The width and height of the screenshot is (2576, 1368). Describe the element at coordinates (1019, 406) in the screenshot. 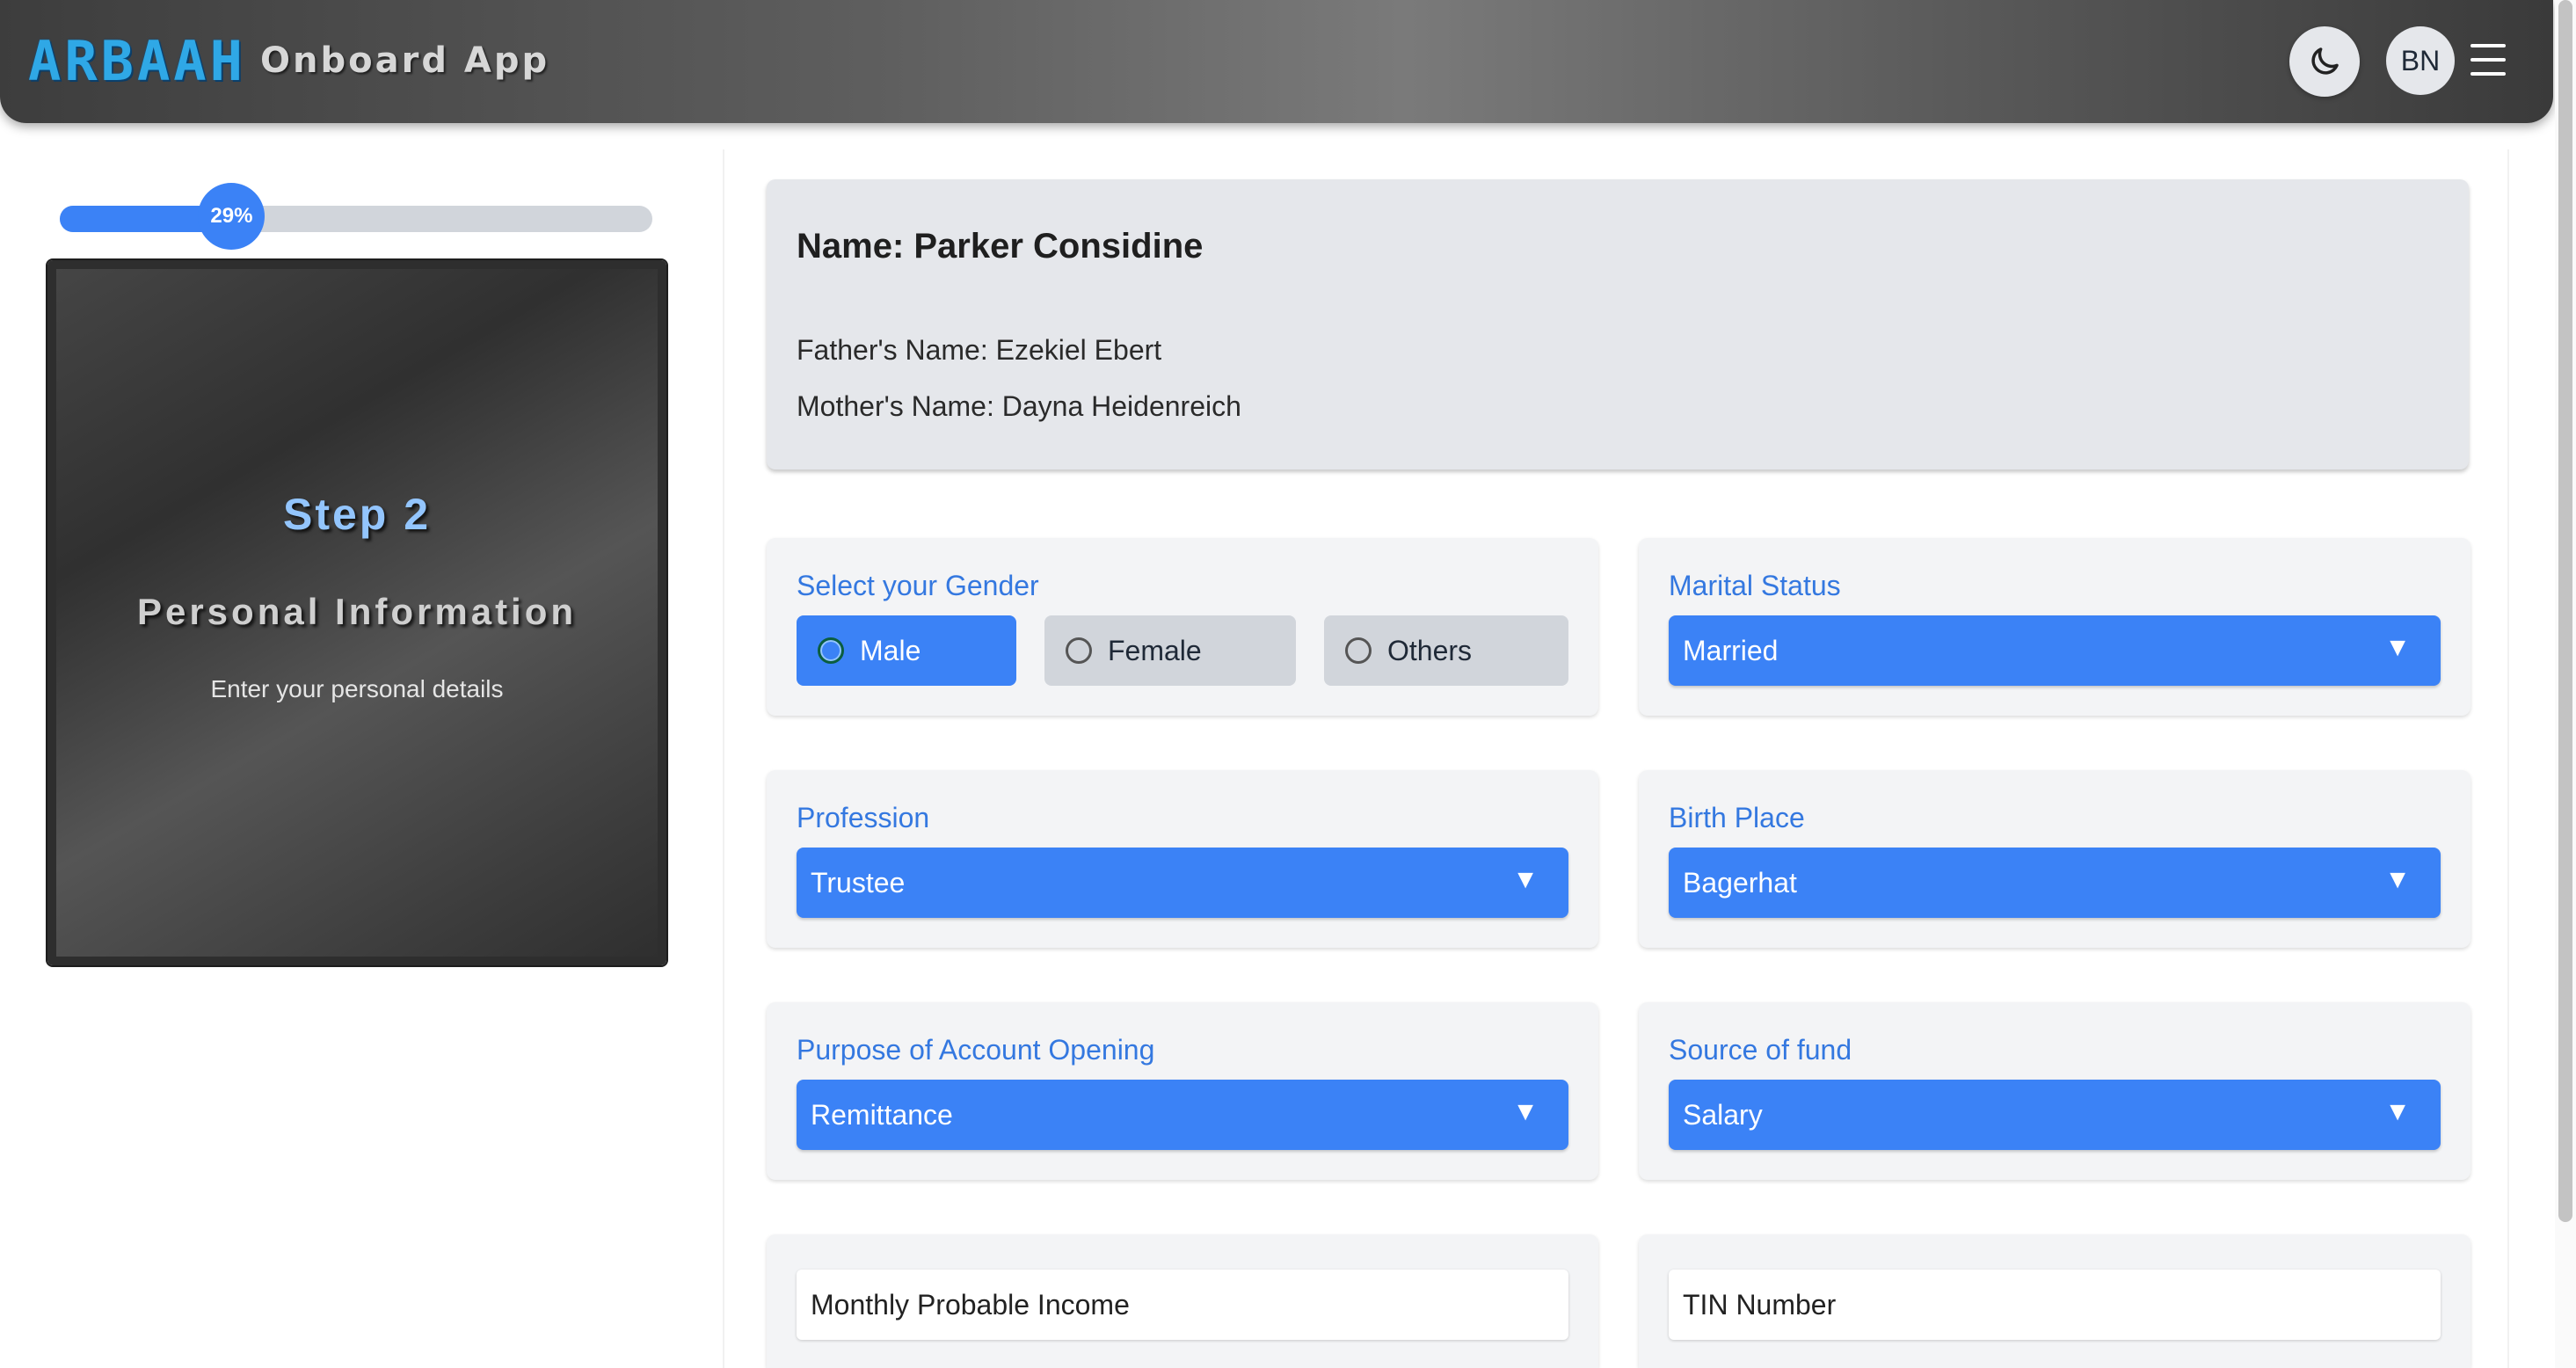

I see `mother-name: Mother's Name: Dayna Heidenreich` at that location.